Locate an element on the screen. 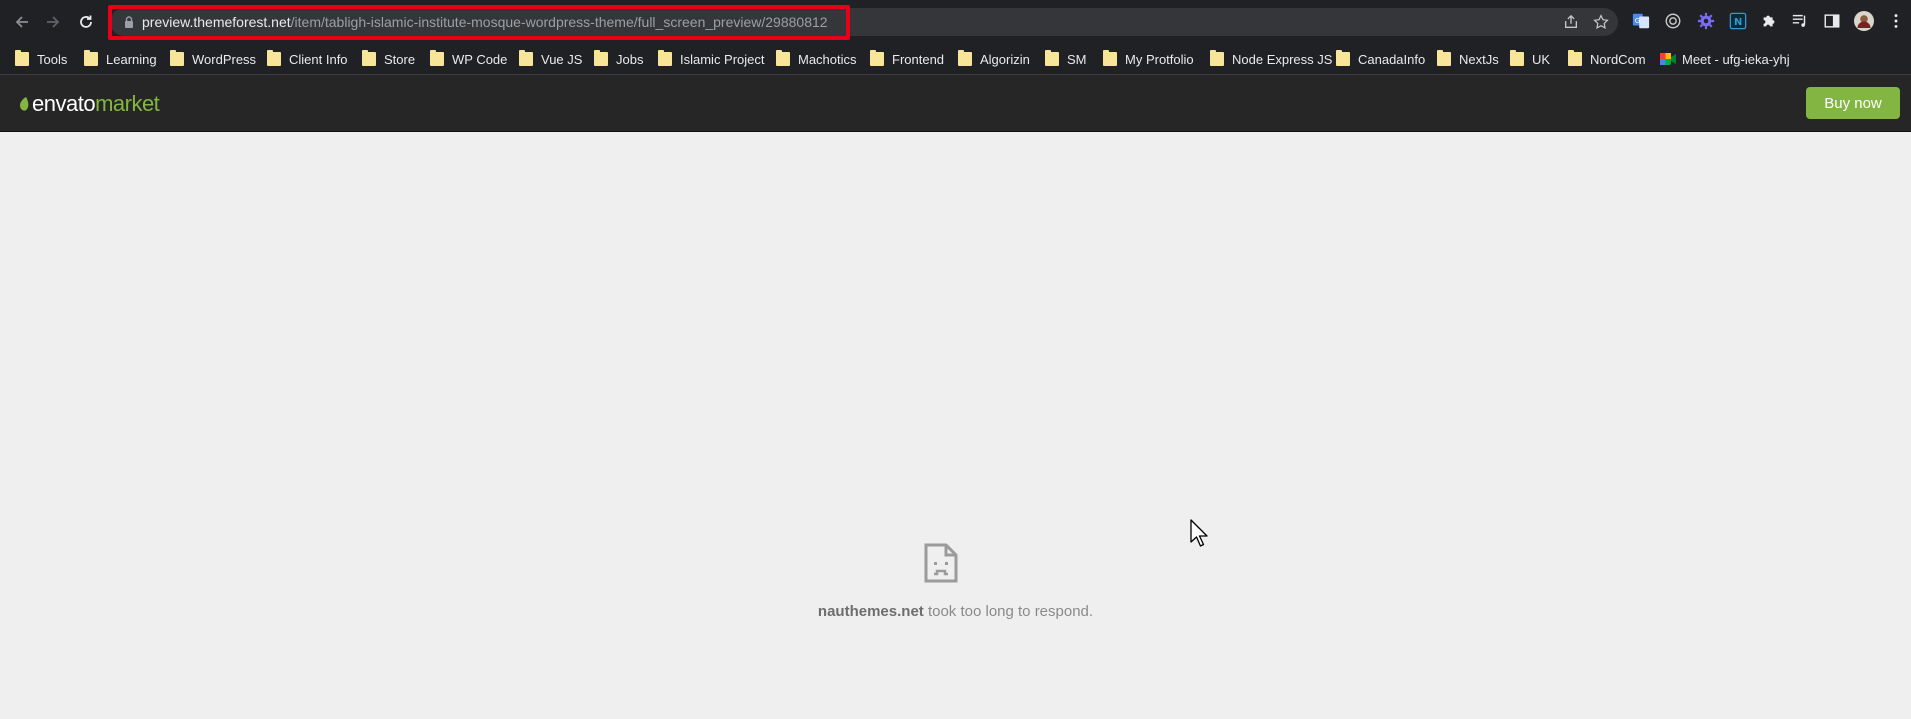 The width and height of the screenshot is (1911, 719). bookmark-meet: Meet - ufg-ieka-yhj is located at coordinates (1725, 59).